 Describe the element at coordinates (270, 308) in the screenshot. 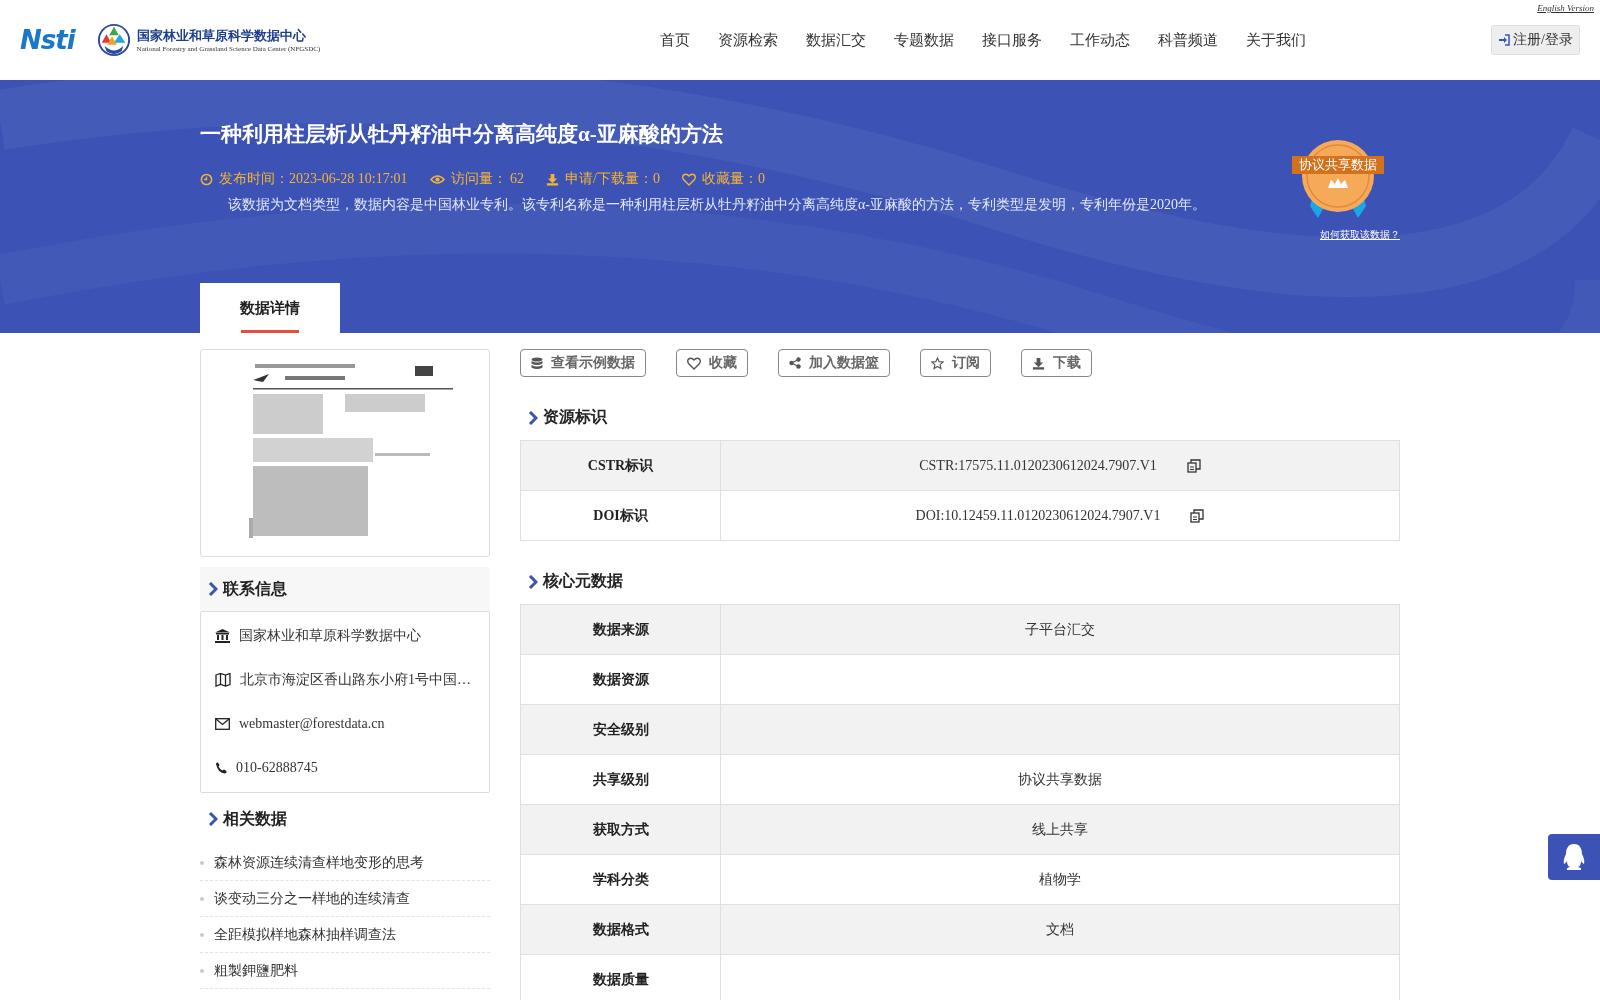

I see `tab: 数据详情` at that location.